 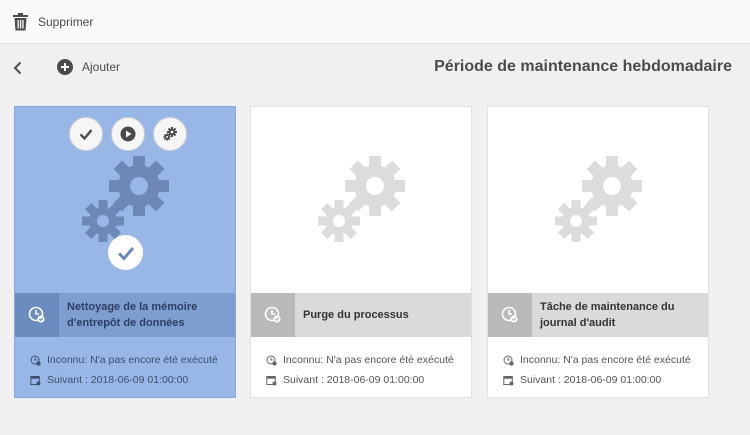 I want to click on select-action-button, so click(x=86, y=134).